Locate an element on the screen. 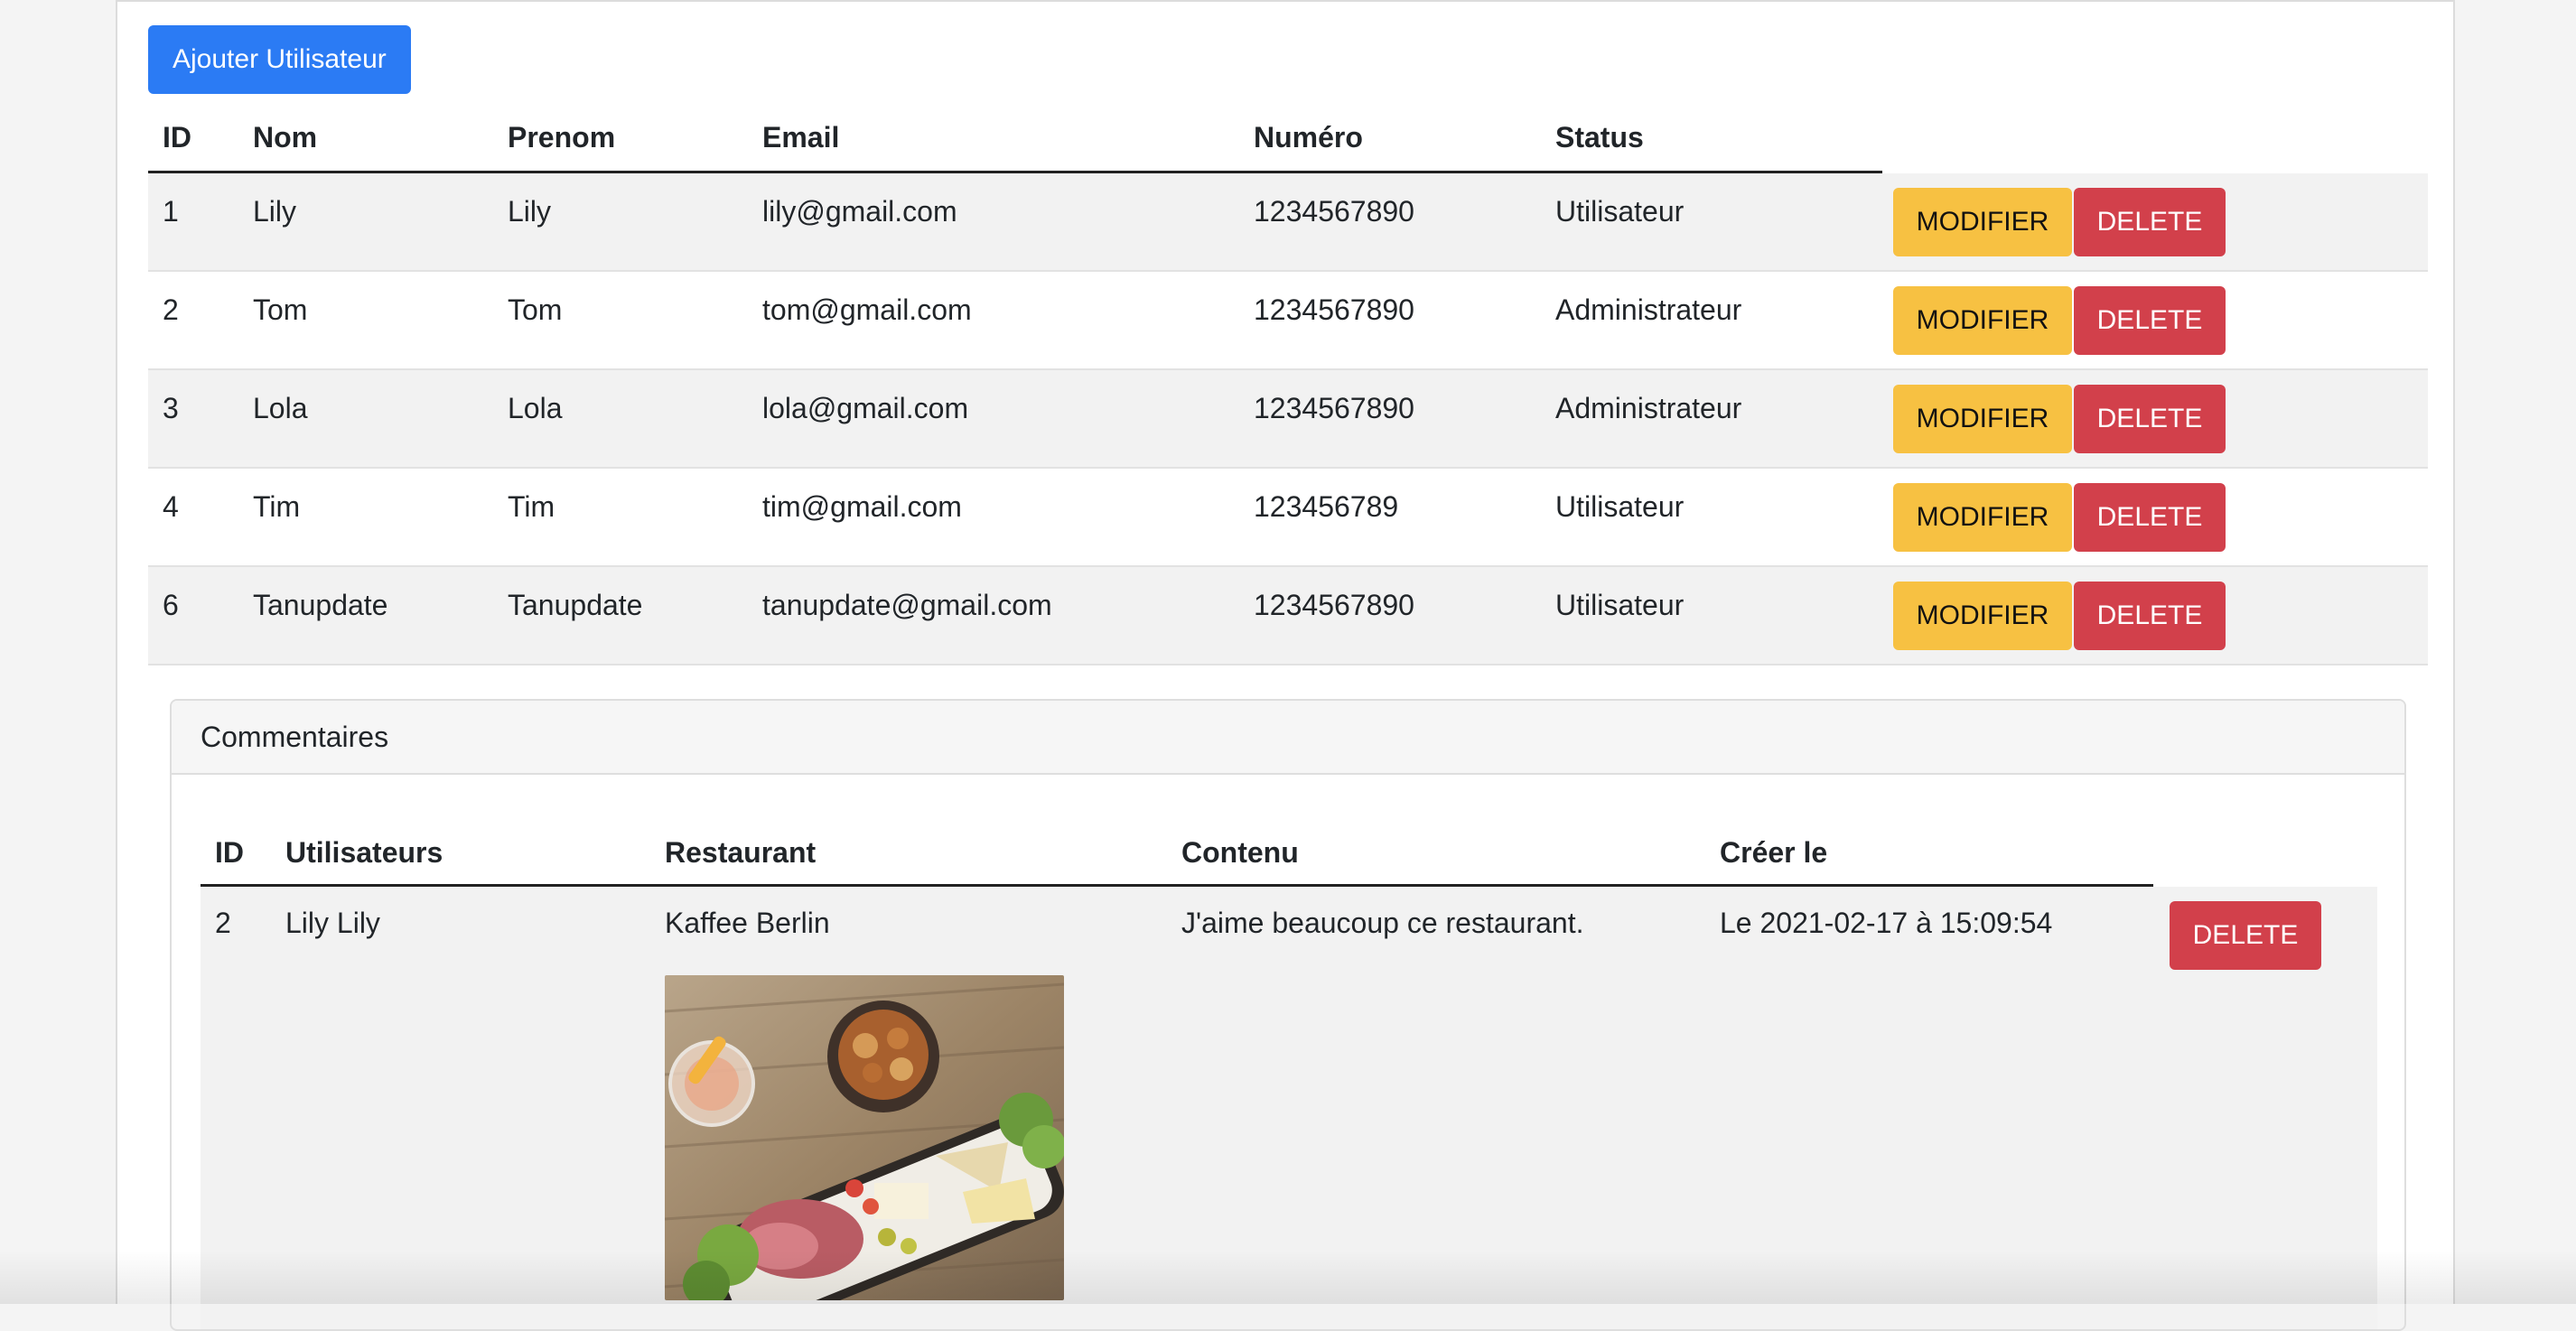 The image size is (2576, 1331). user-id: 2 is located at coordinates (171, 310).